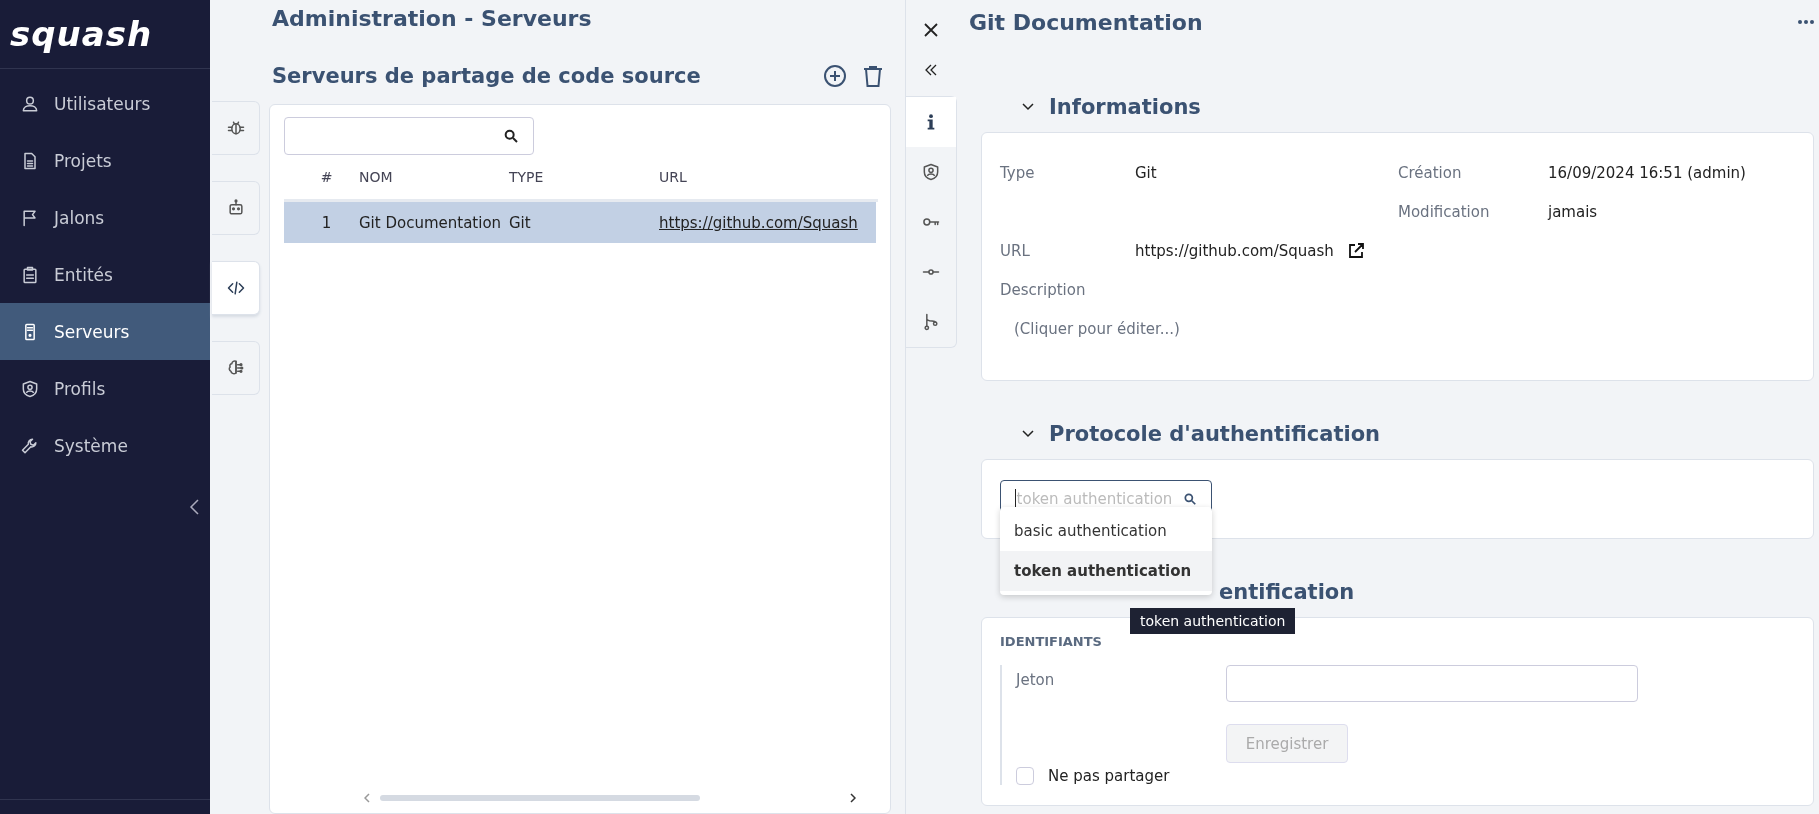 This screenshot has width=1819, height=814. I want to click on nav-item: Entités, so click(105, 274).